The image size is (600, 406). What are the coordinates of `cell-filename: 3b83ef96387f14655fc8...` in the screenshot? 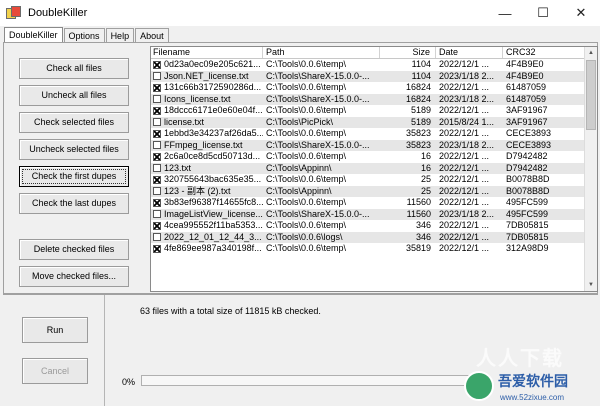 It's located at (207, 203).